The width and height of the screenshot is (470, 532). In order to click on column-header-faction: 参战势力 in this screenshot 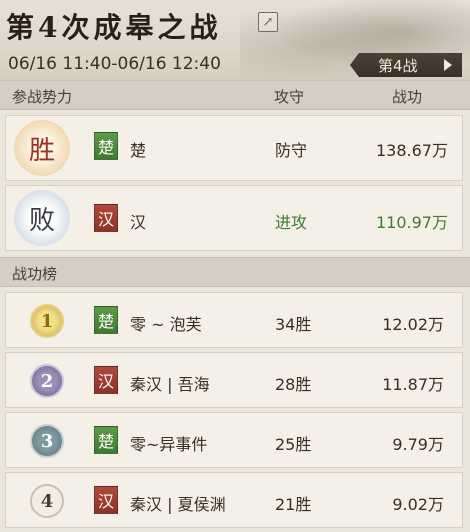, I will do `click(42, 97)`.